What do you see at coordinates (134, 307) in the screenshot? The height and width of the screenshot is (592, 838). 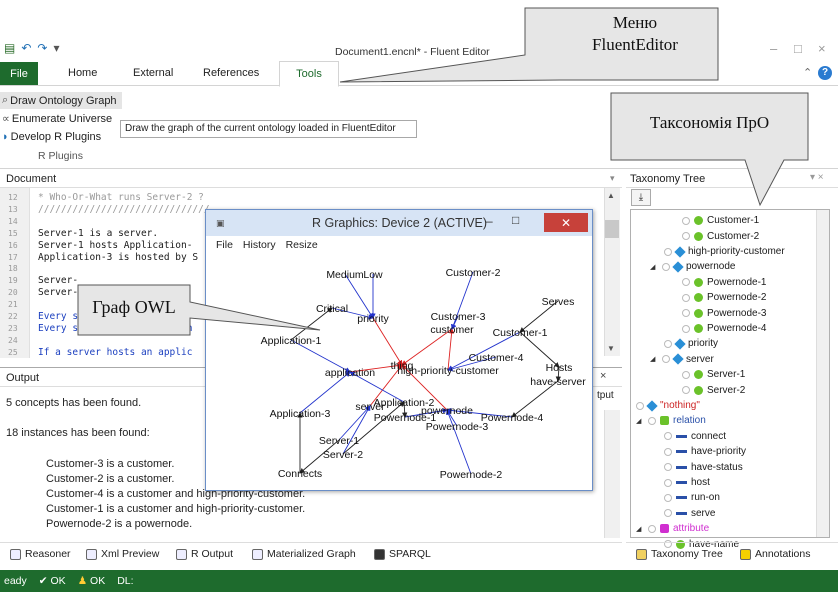 I see `graph-callout-text: Граф OWL` at bounding box center [134, 307].